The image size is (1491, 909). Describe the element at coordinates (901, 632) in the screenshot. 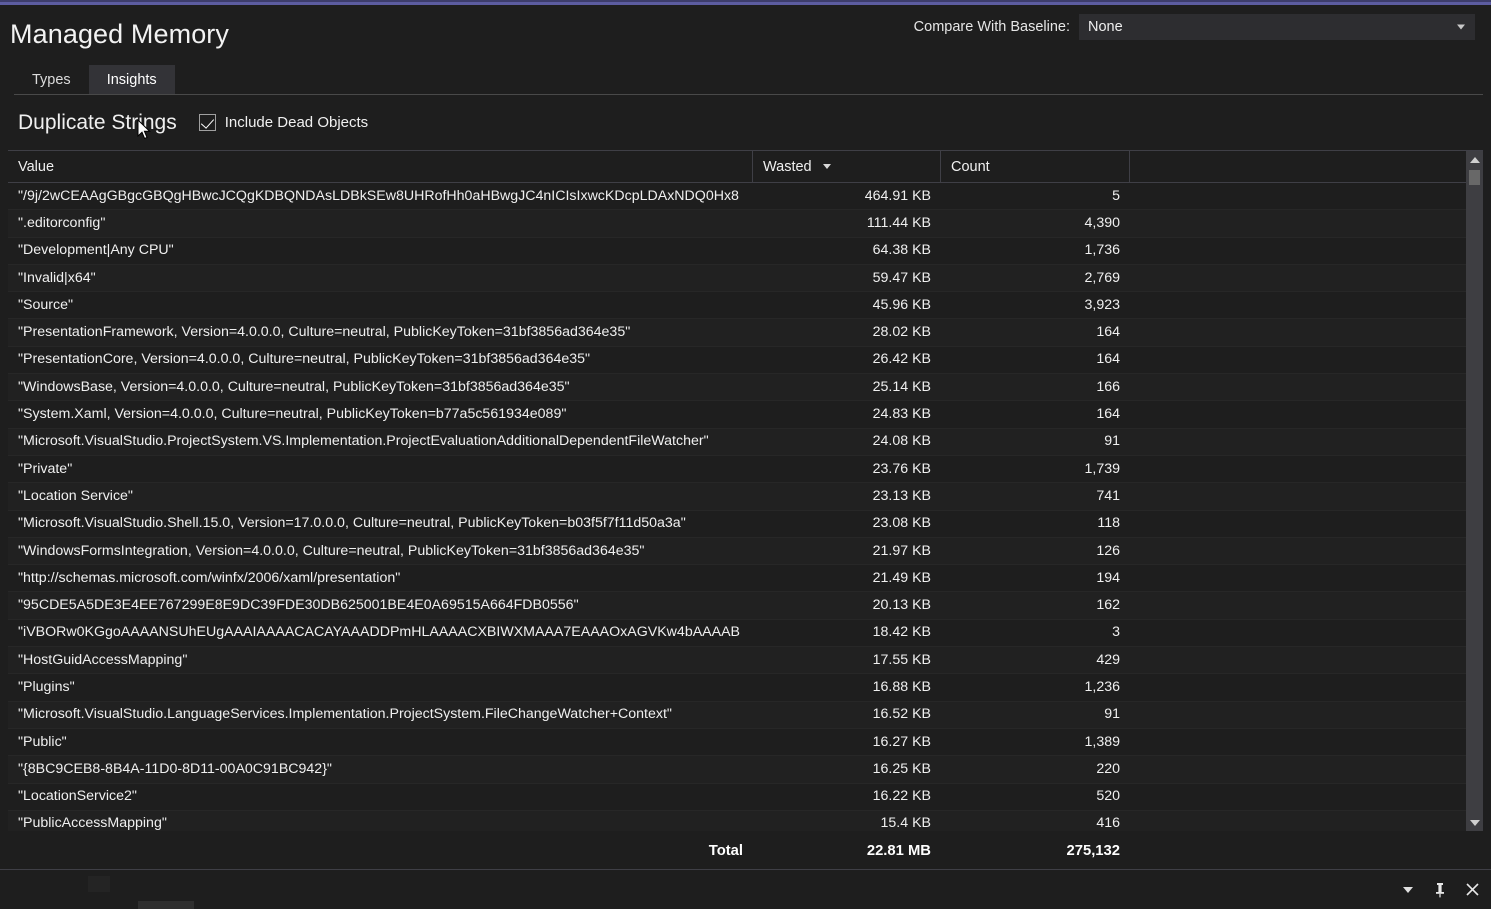

I see `cell-wasted: 18.42 KB` at that location.